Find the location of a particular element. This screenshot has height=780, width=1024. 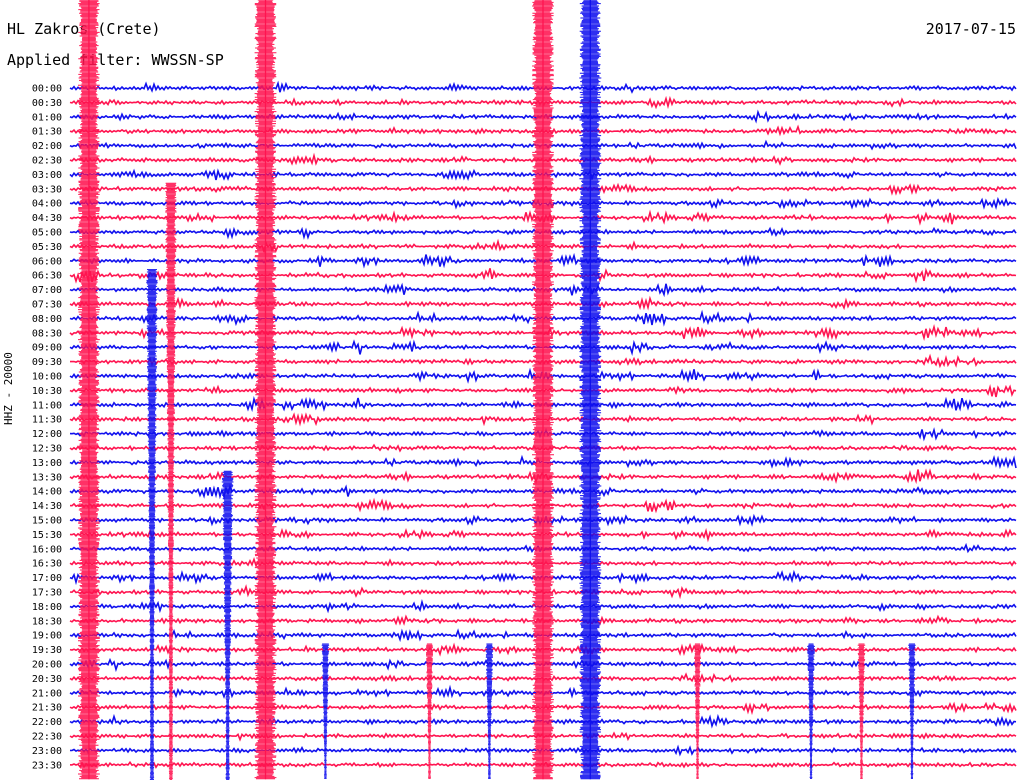

time-tick-label: 08:30 is located at coordinates (47, 333).